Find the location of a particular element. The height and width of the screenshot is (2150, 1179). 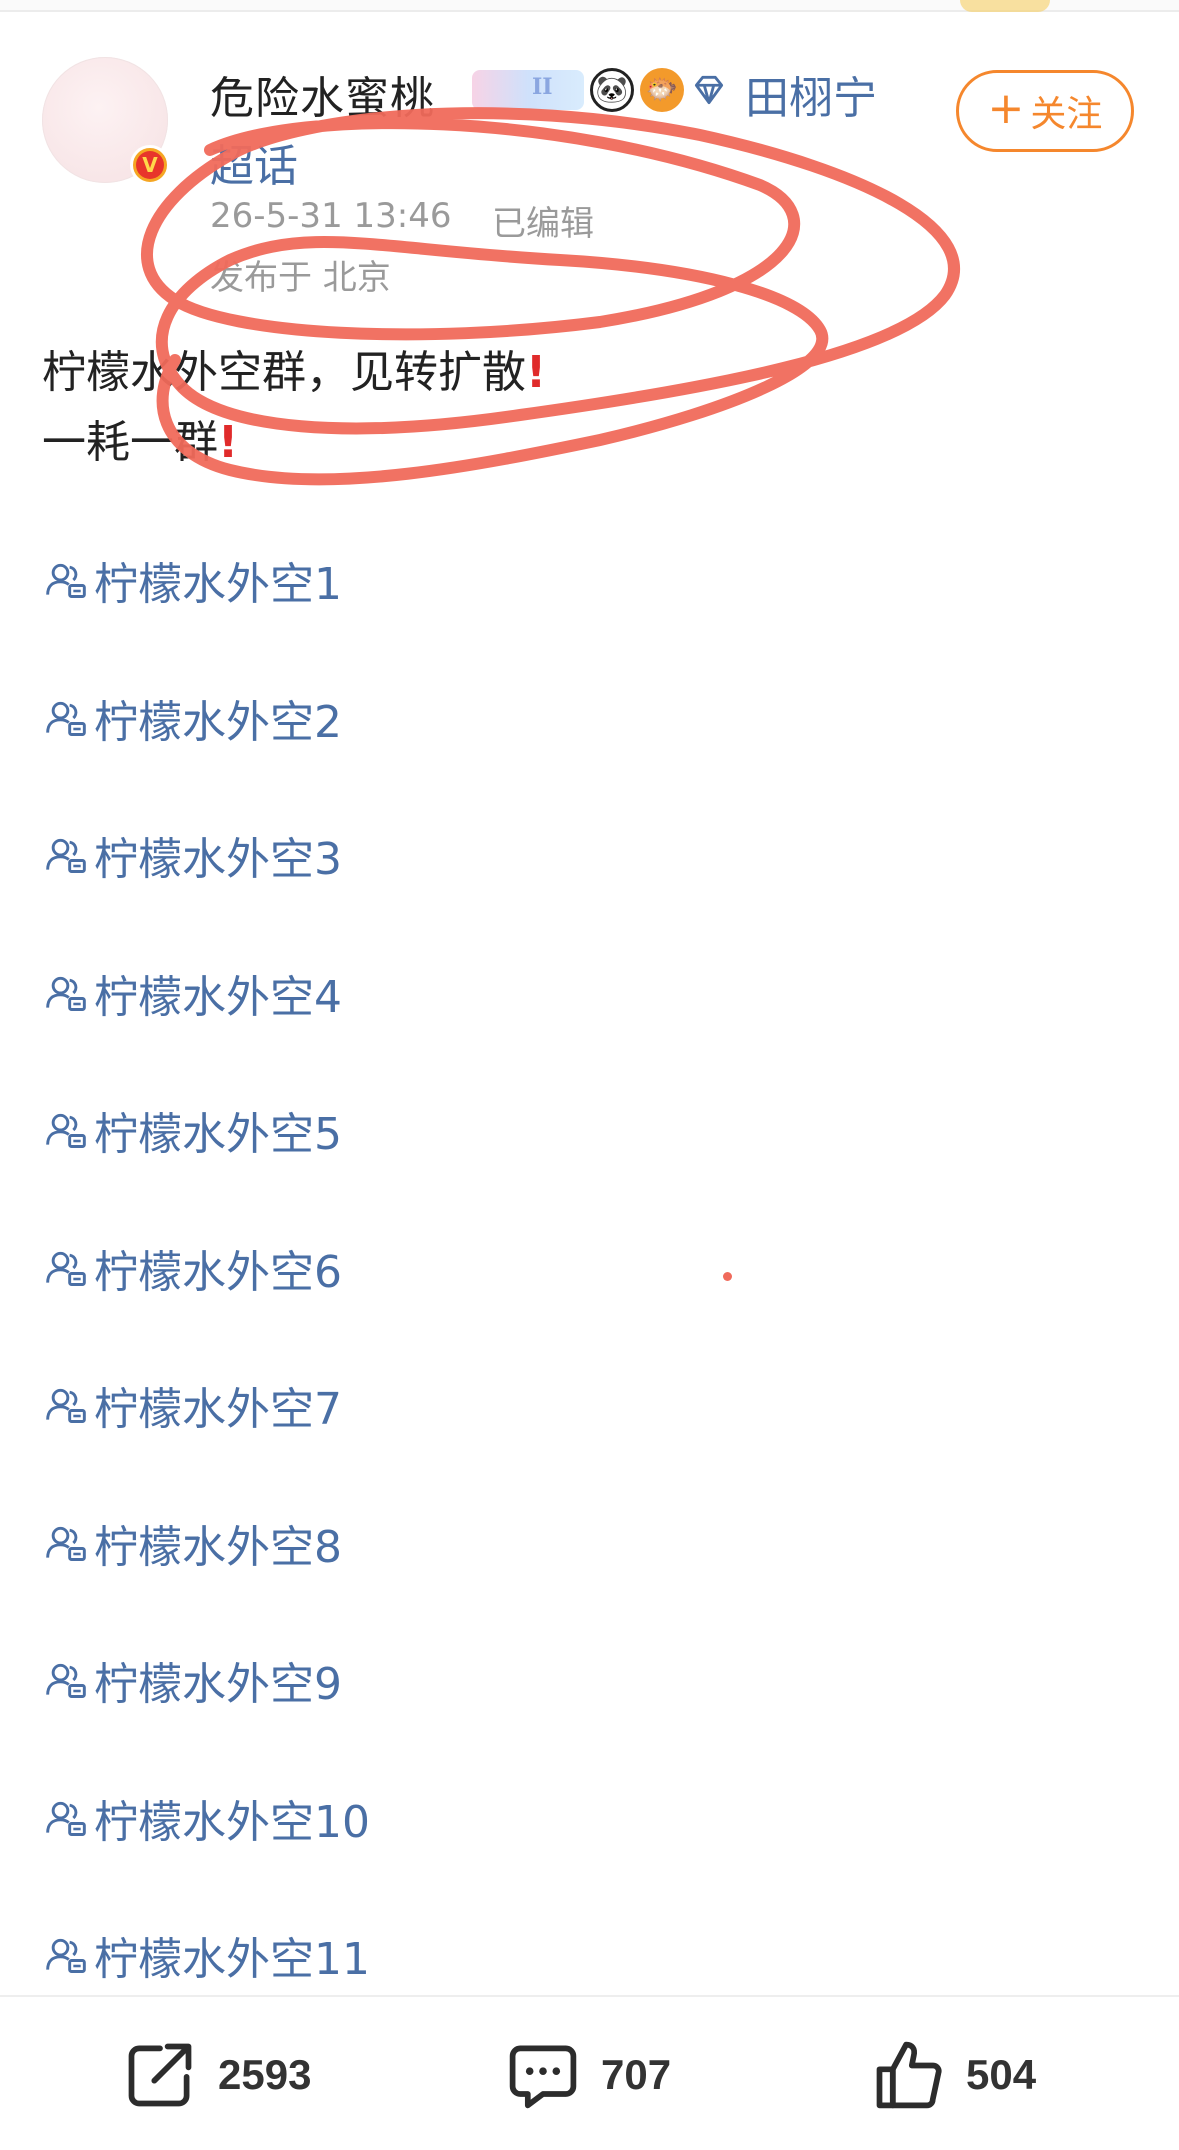

follow-label: 关注 is located at coordinates (1066, 114).